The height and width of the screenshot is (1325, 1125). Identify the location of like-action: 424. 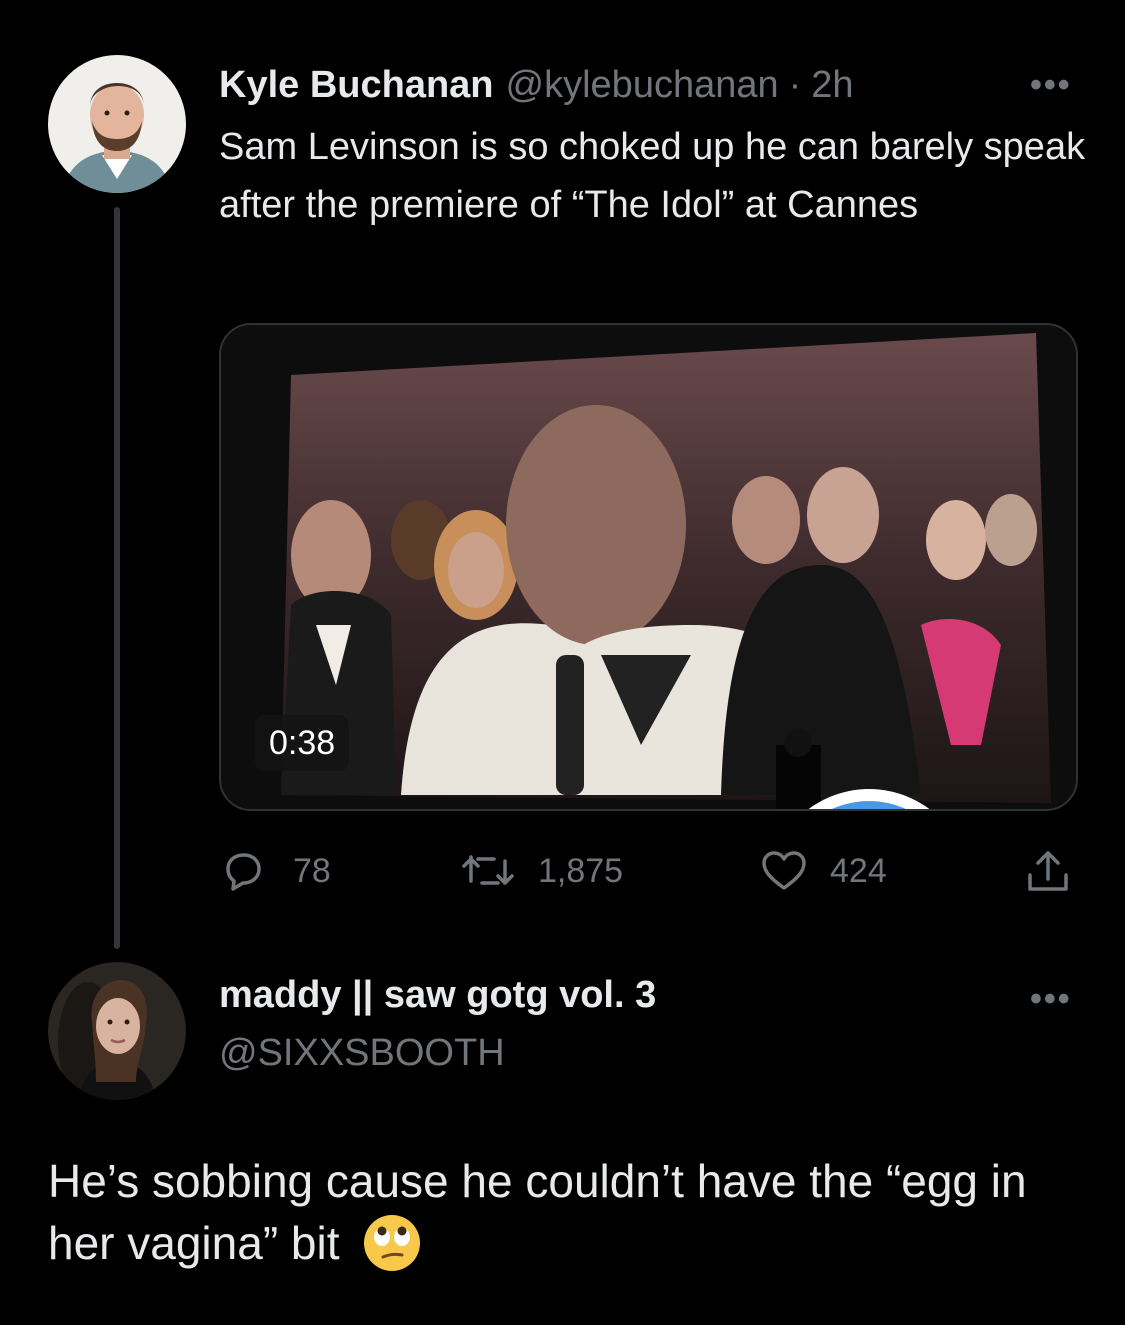
(823, 871).